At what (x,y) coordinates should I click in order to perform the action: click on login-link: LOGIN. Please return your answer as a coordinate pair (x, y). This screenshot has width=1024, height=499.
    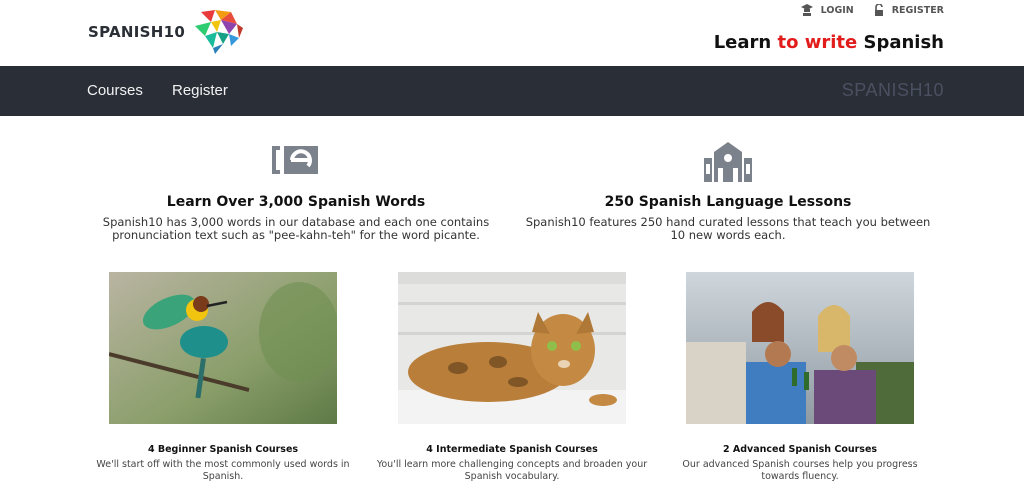
    Looking at the image, I should click on (827, 10).